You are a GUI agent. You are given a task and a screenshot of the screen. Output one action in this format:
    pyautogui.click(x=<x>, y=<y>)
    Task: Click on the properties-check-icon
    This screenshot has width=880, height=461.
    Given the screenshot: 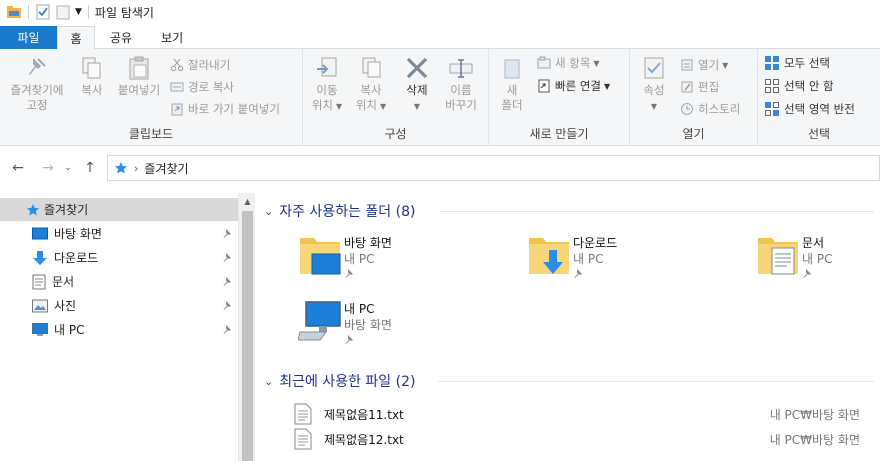 What is the action you would take?
    pyautogui.click(x=654, y=68)
    